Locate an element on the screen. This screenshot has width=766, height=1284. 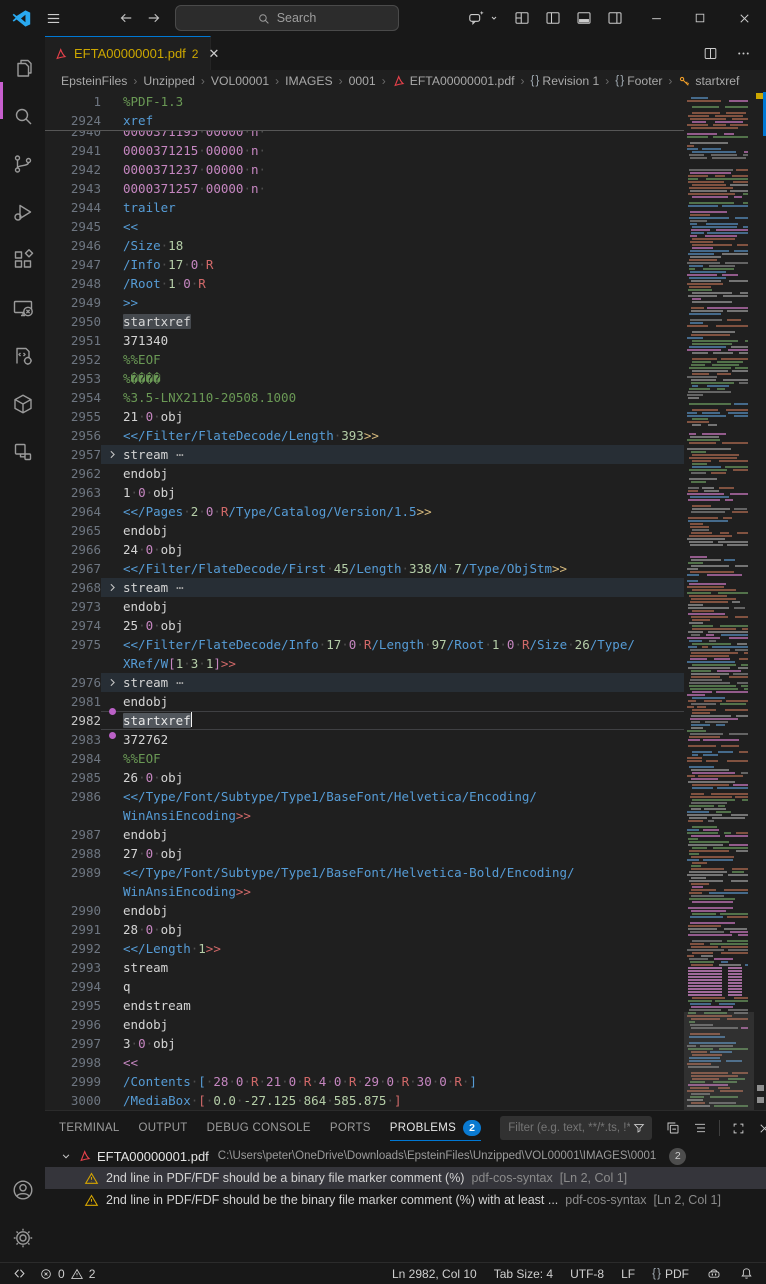
line-number: 2998 is located at coordinates (73, 1062).